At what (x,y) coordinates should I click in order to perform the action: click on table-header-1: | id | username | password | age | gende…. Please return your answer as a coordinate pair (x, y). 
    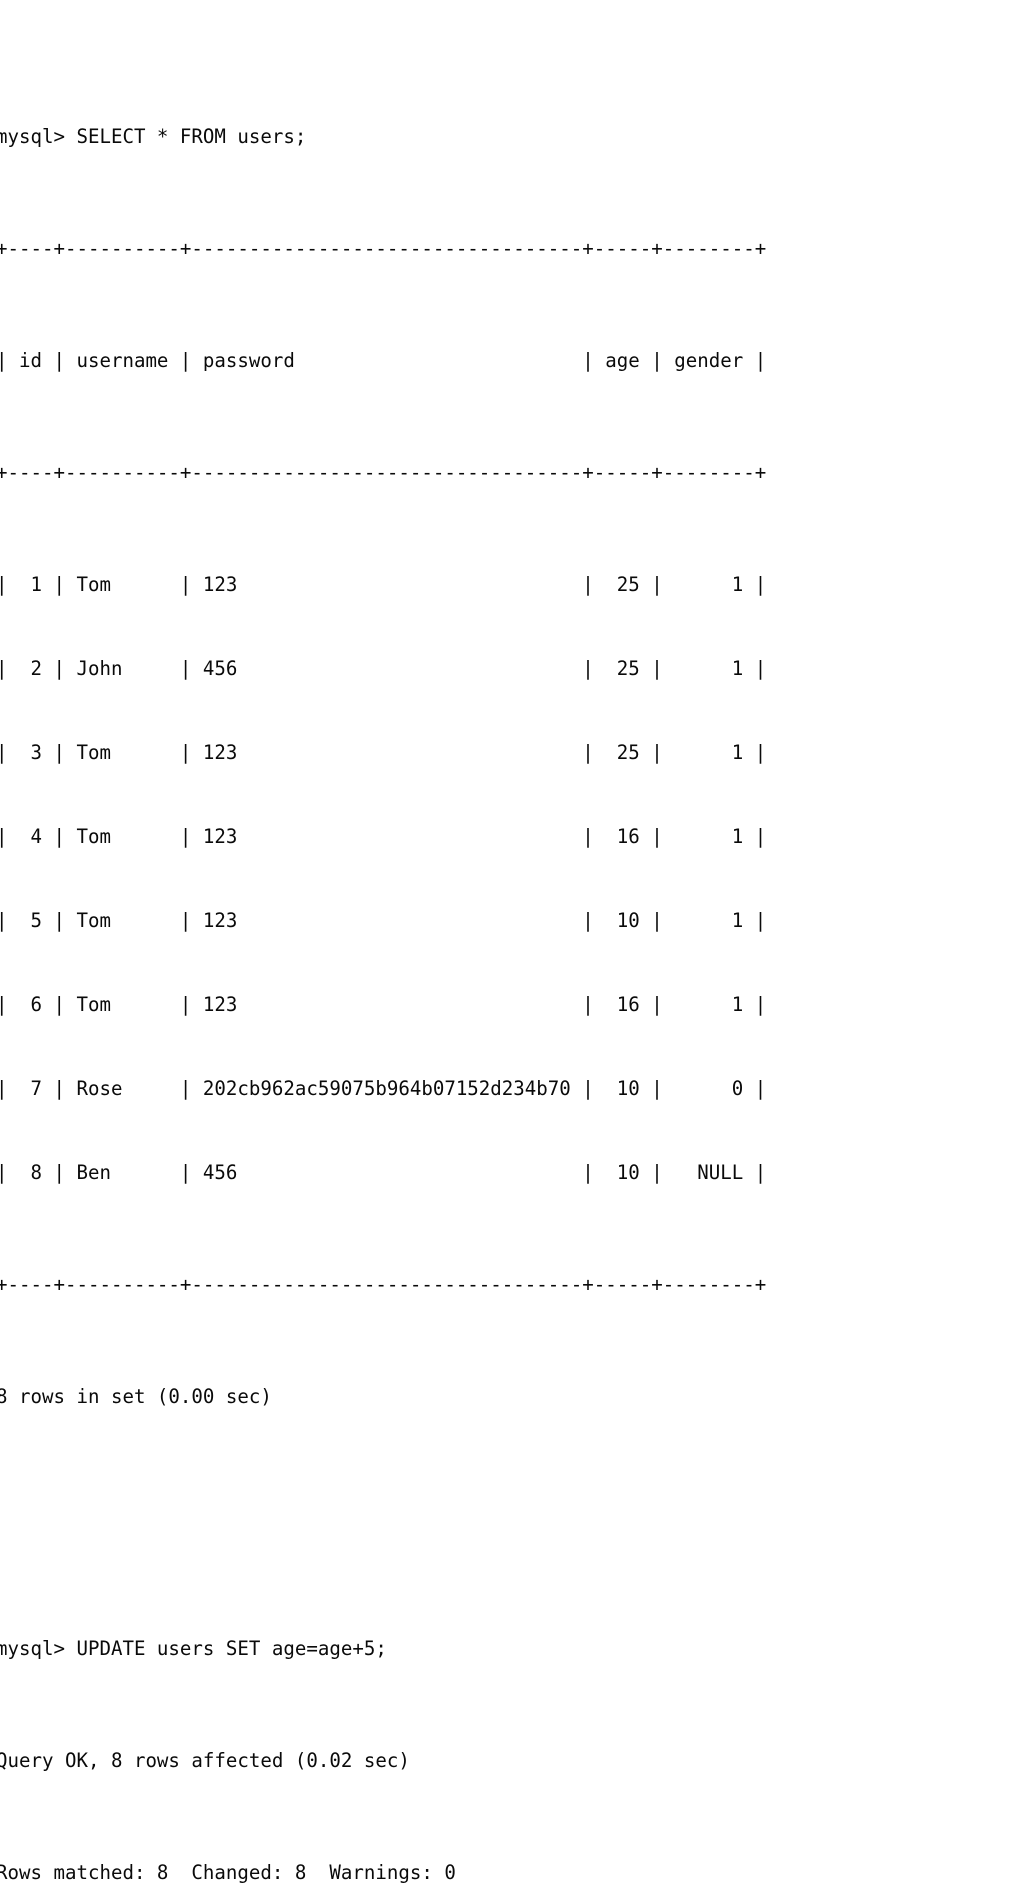
    Looking at the image, I should click on (383, 360).